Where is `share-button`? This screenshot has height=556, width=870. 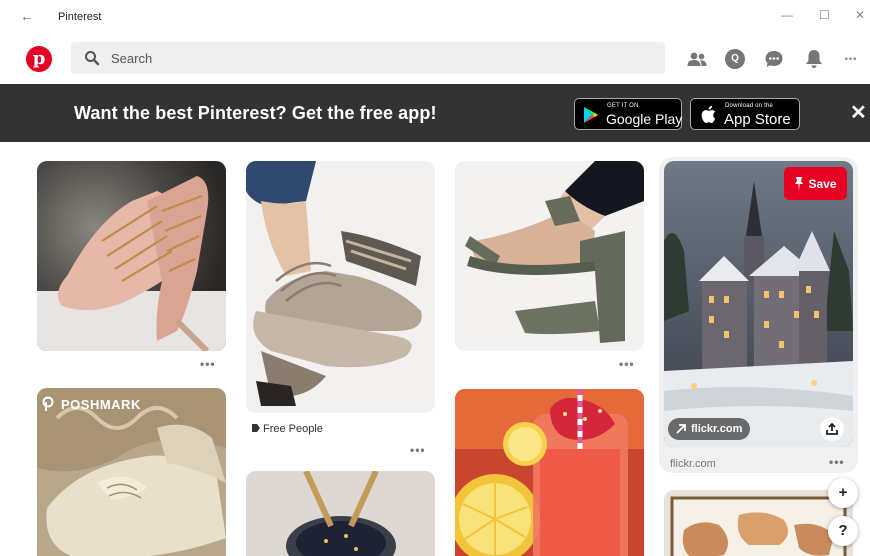 share-button is located at coordinates (832, 429).